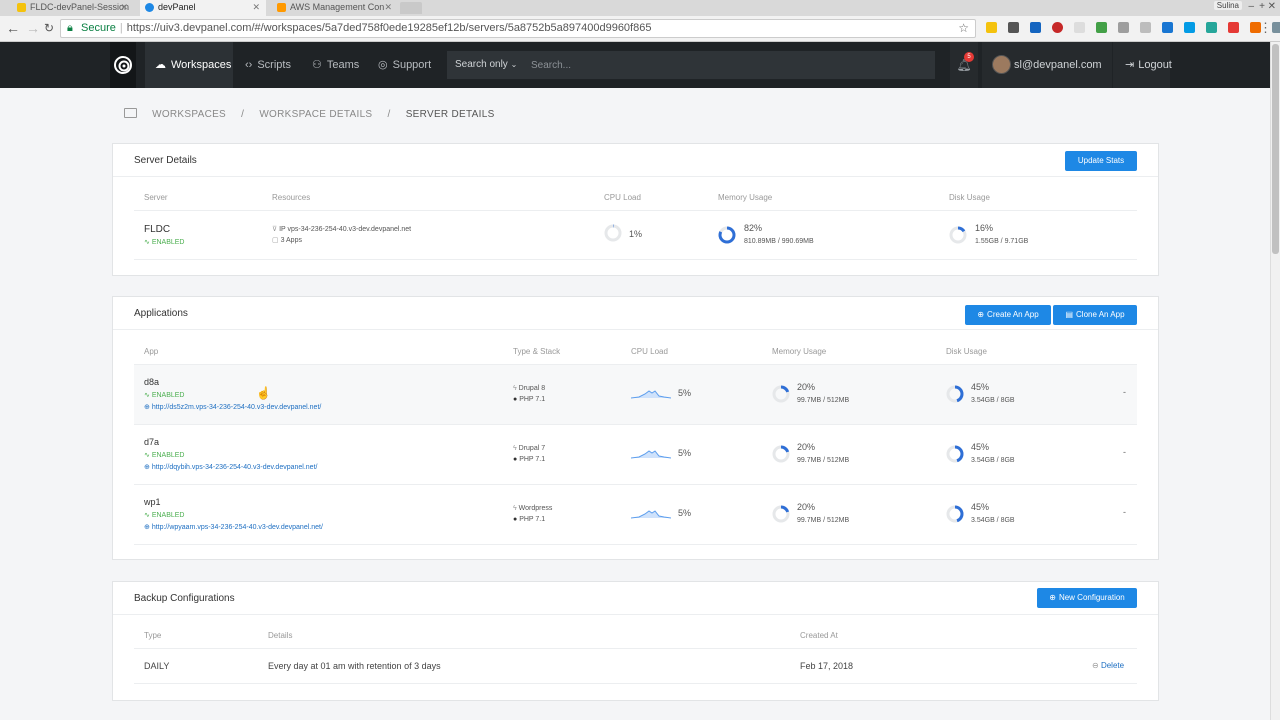 This screenshot has width=1280, height=720. Describe the element at coordinates (263, 393) in the screenshot. I see `hand-cursor-icon: ☝` at that location.